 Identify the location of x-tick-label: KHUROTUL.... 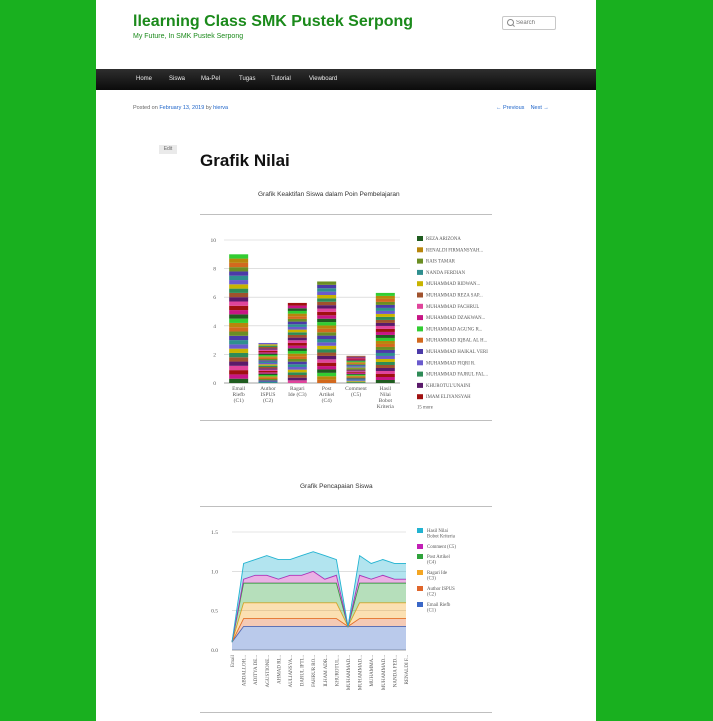
(337, 670).